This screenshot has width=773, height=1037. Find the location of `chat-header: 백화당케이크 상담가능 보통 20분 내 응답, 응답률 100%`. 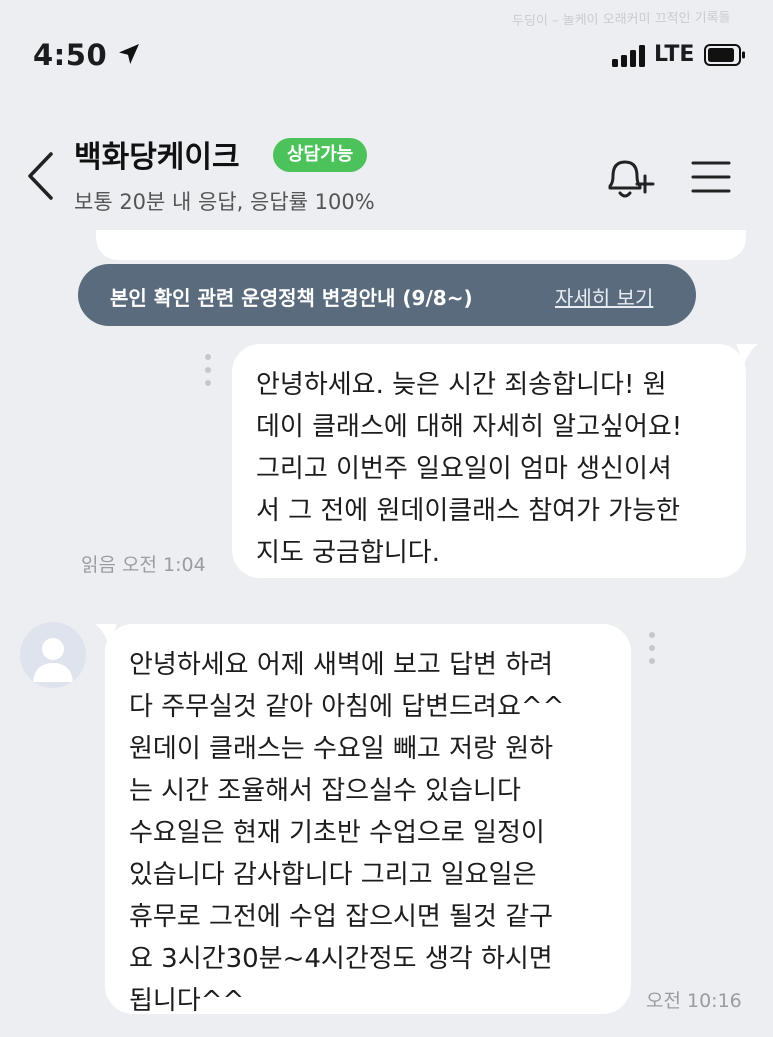

chat-header: 백화당케이크 상담가능 보통 20분 내 응답, 응답률 100% is located at coordinates (386, 180).